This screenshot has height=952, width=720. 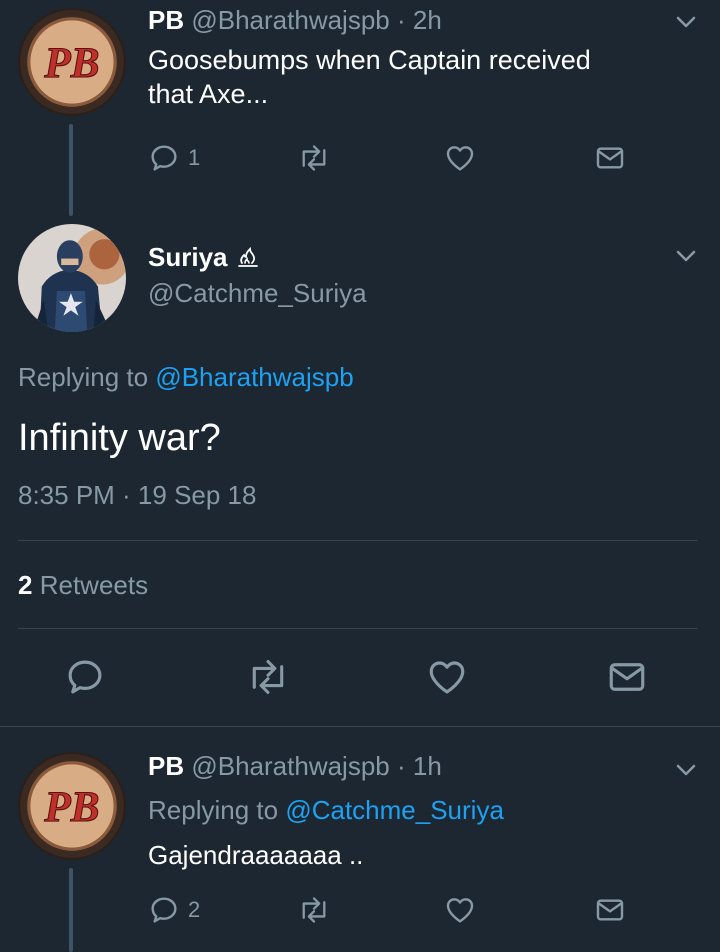 I want to click on tweet-text: Gajendraaaaaaa .., so click(x=256, y=855).